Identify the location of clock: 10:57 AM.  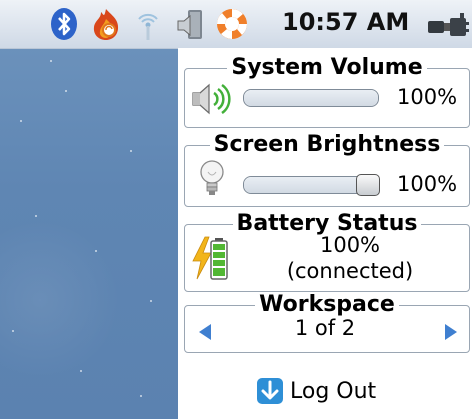
(345, 22).